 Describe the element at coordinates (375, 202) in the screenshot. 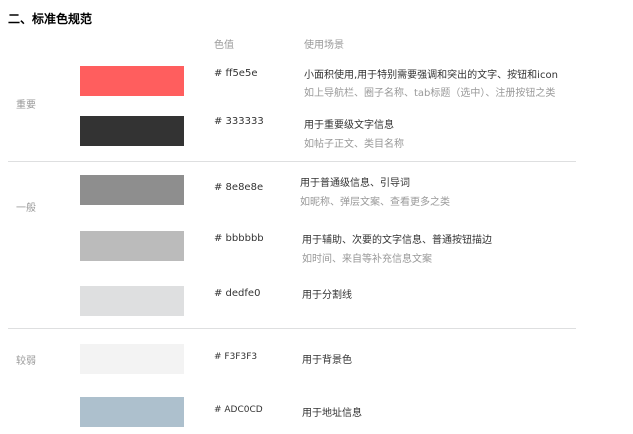

I see `color-usage-detail: 如昵称、弹层文案、查看更多之类` at that location.